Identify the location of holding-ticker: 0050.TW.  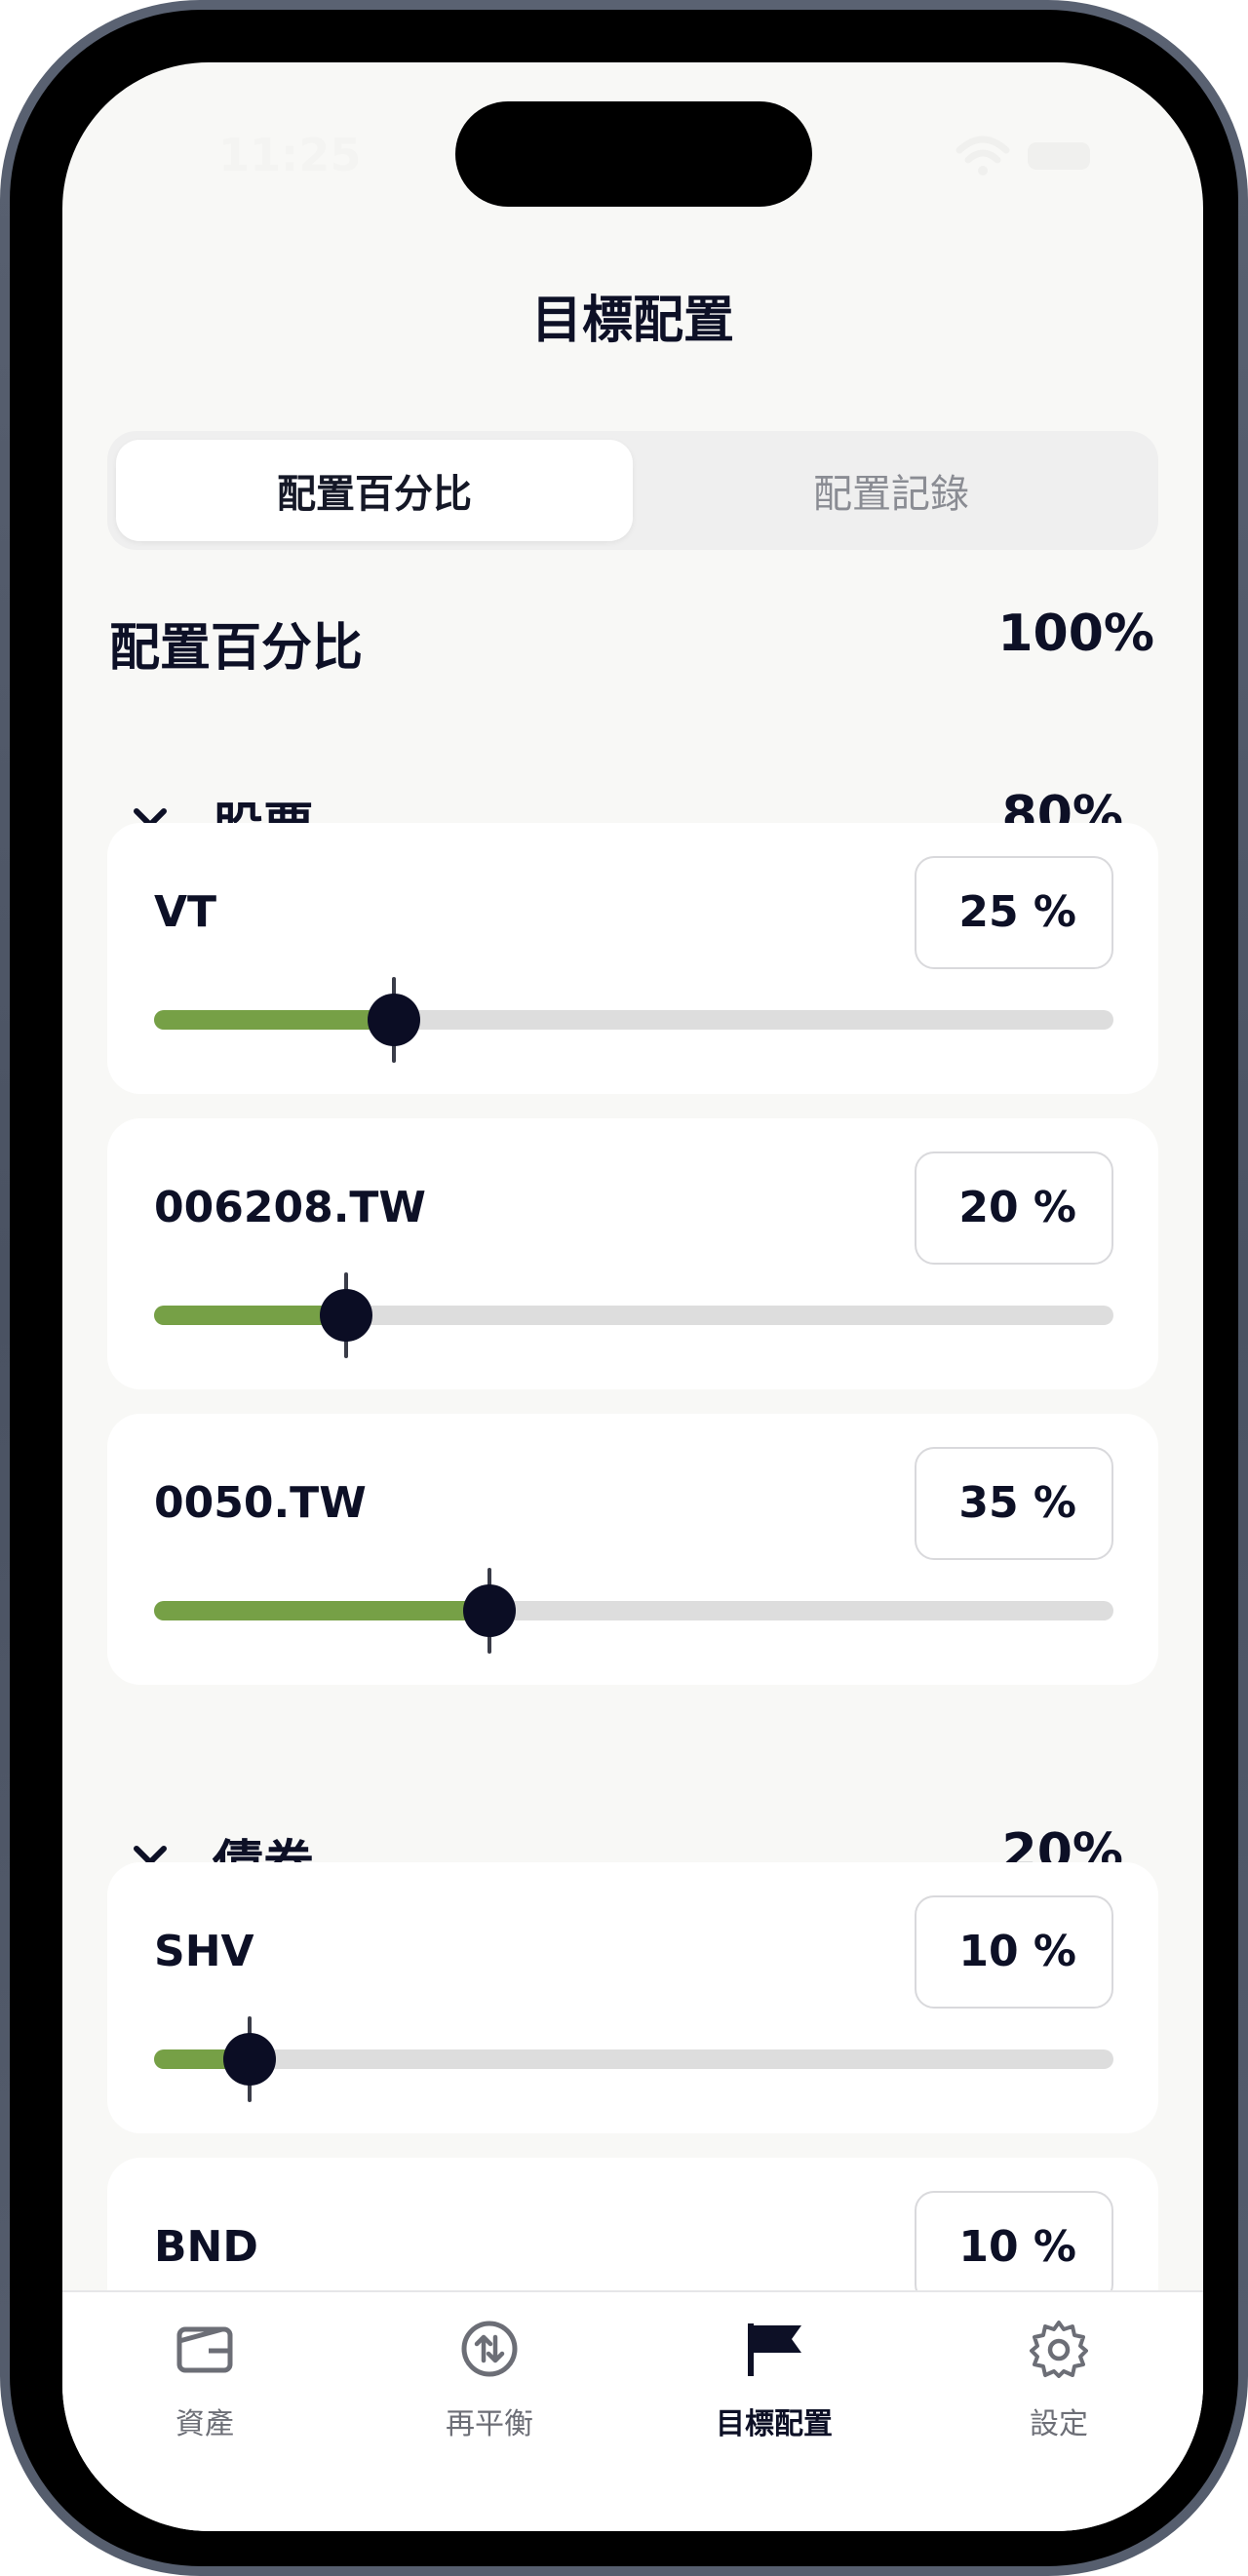
(260, 1503).